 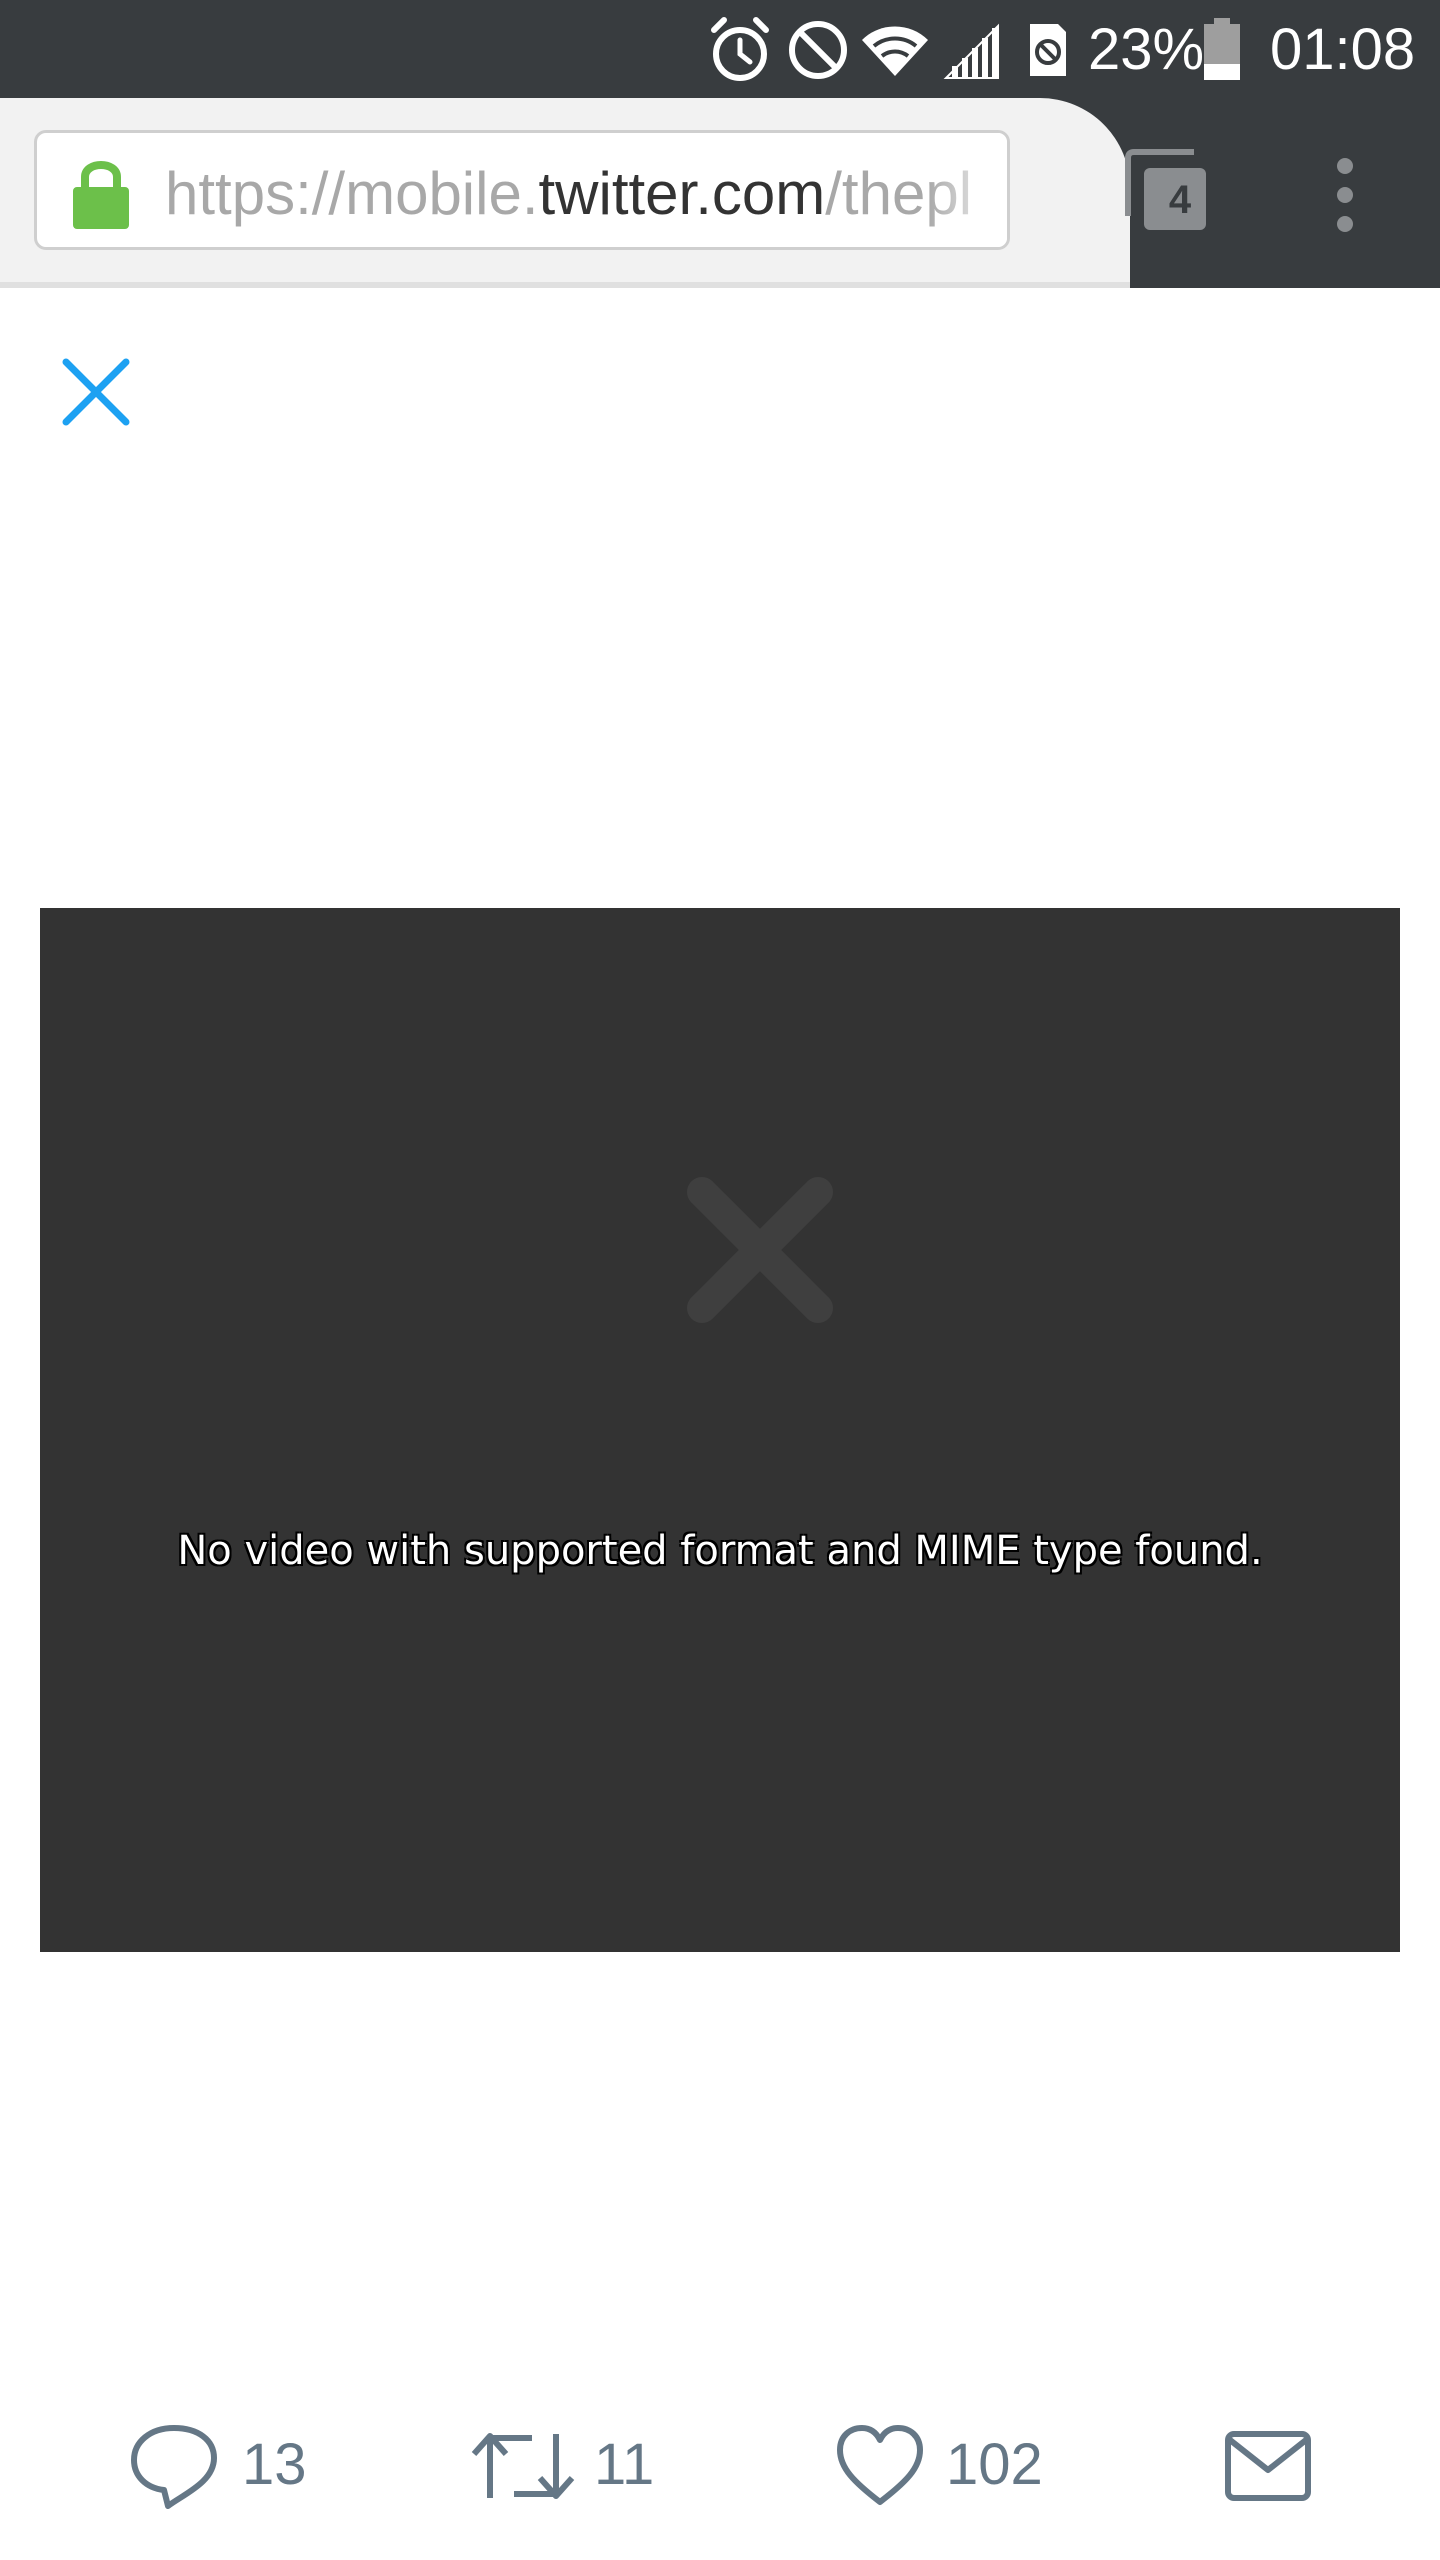 What do you see at coordinates (682, 193) in the screenshot?
I see `url-host: twitter.com` at bounding box center [682, 193].